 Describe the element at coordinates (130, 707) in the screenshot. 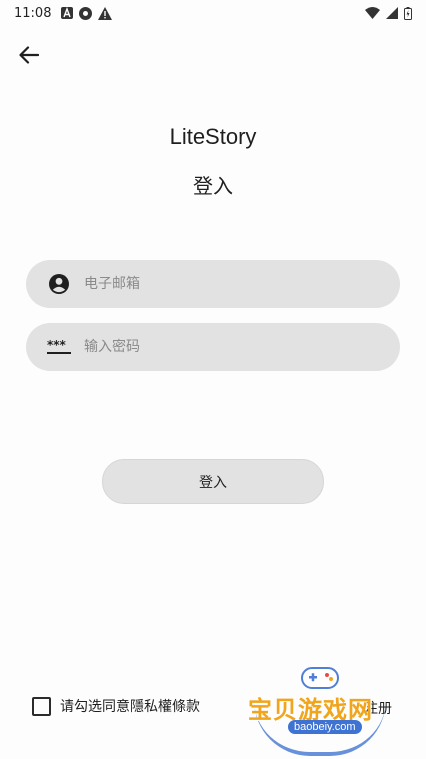

I see `privacy-agree-label: 请勾选同意隱私權條款` at that location.